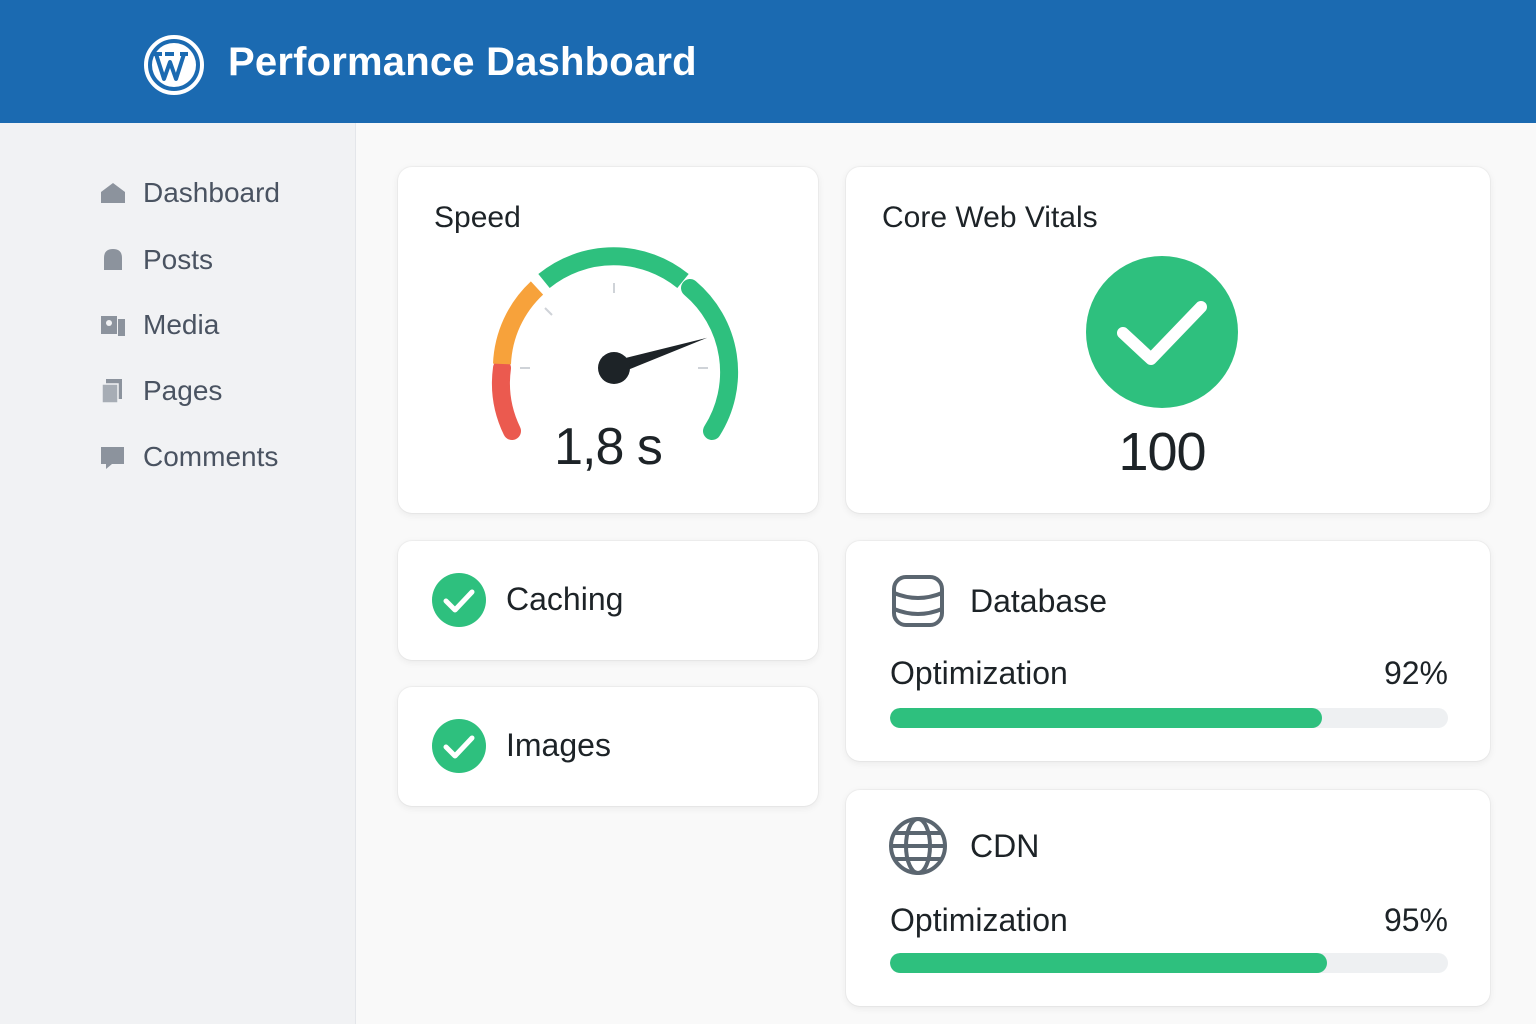  What do you see at coordinates (615, 343) in the screenshot?
I see `speed-gauge` at bounding box center [615, 343].